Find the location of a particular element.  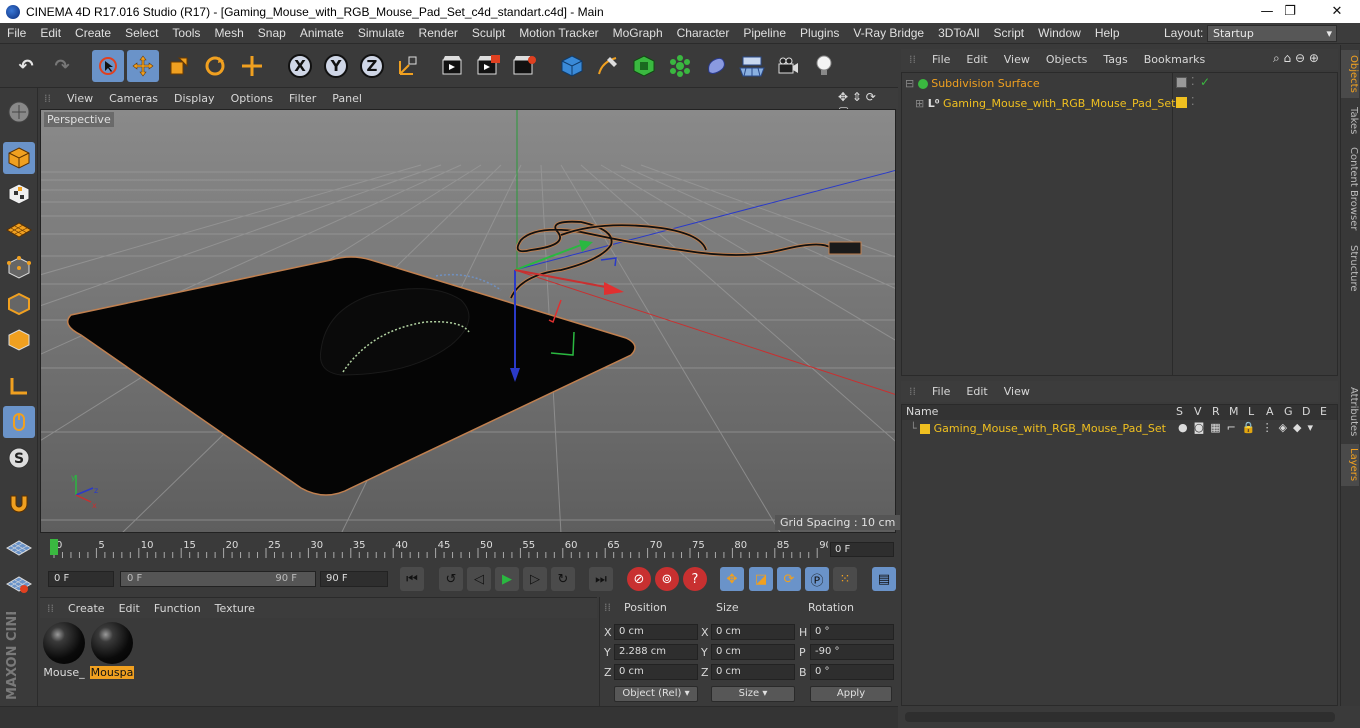

menu-character: Character is located at coordinates (703, 33).